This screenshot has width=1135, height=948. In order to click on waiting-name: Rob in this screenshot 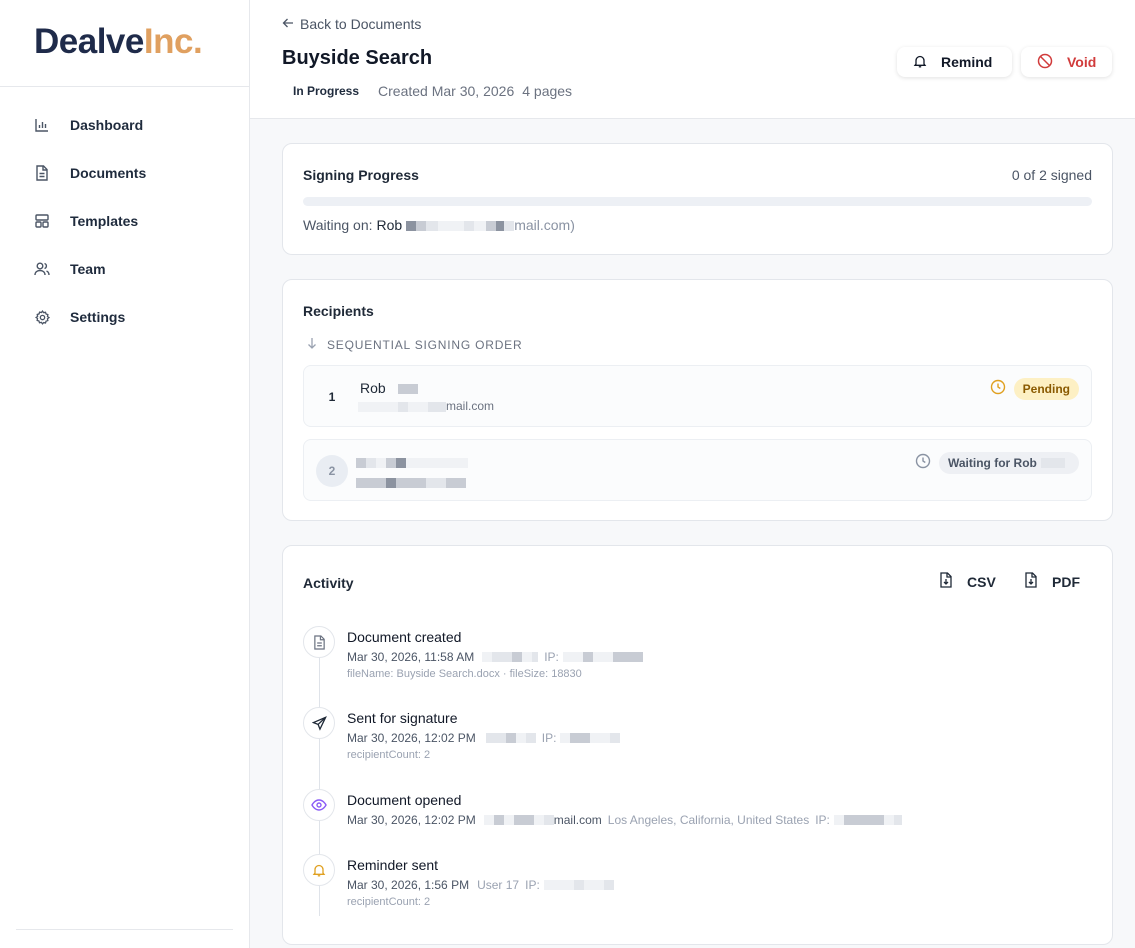, I will do `click(389, 225)`.